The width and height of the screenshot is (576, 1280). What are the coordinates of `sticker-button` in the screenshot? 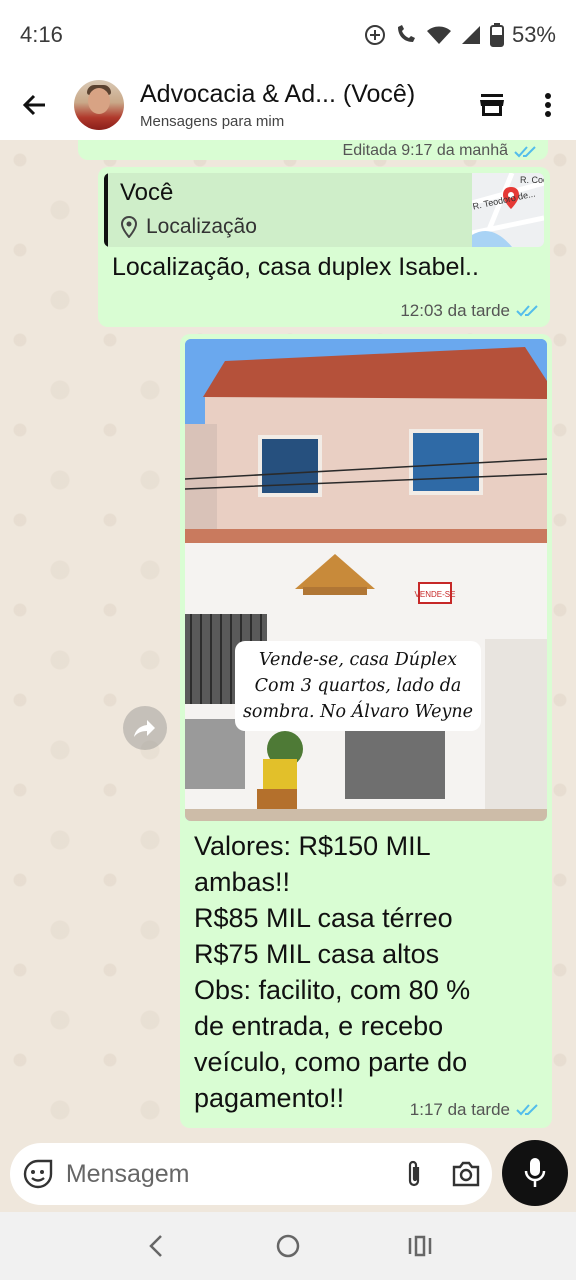 It's located at (38, 1174).